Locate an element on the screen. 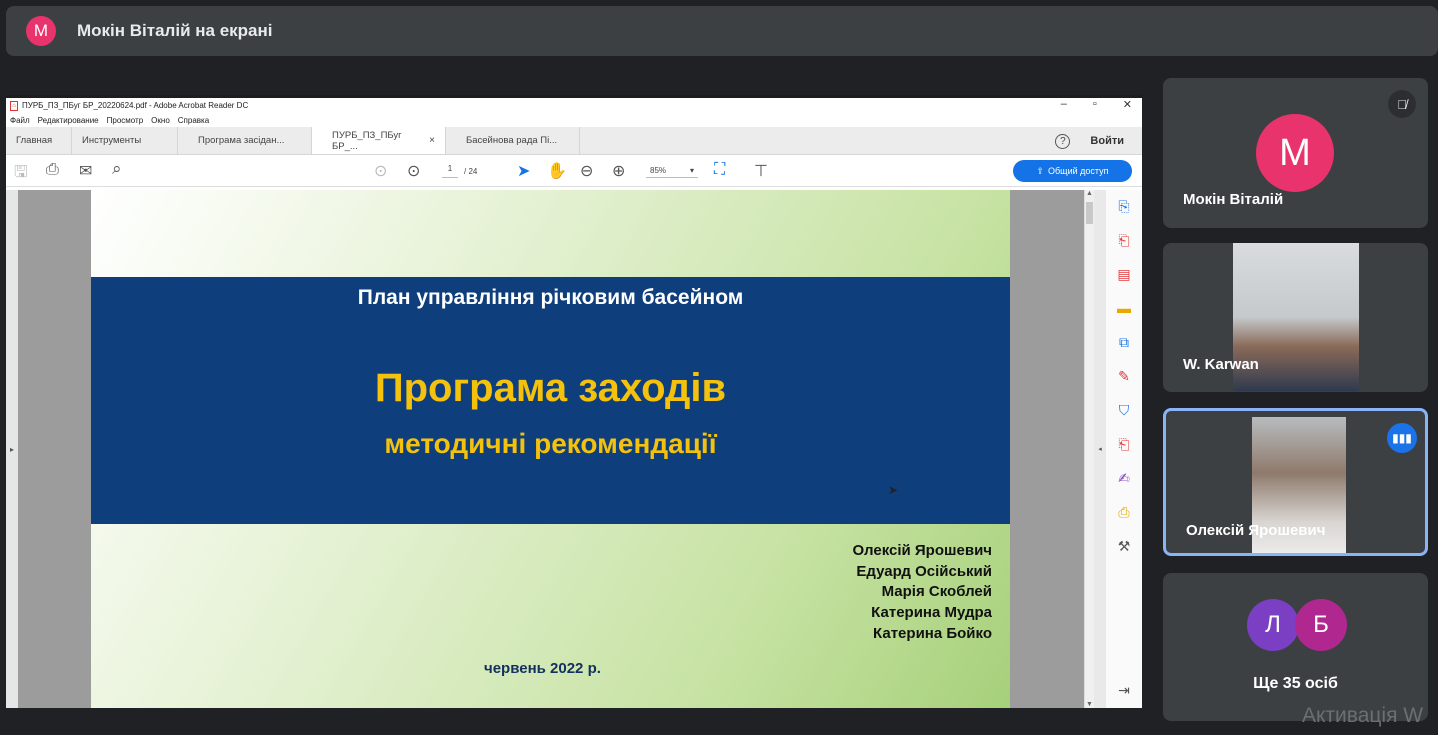  tools-panel: ⎘ ⎗ ▤ ▬ ⧉ ✎ ⛉ ⎗ ✍ ⎙ ⚒ ⇥ is located at coordinates (1124, 449).